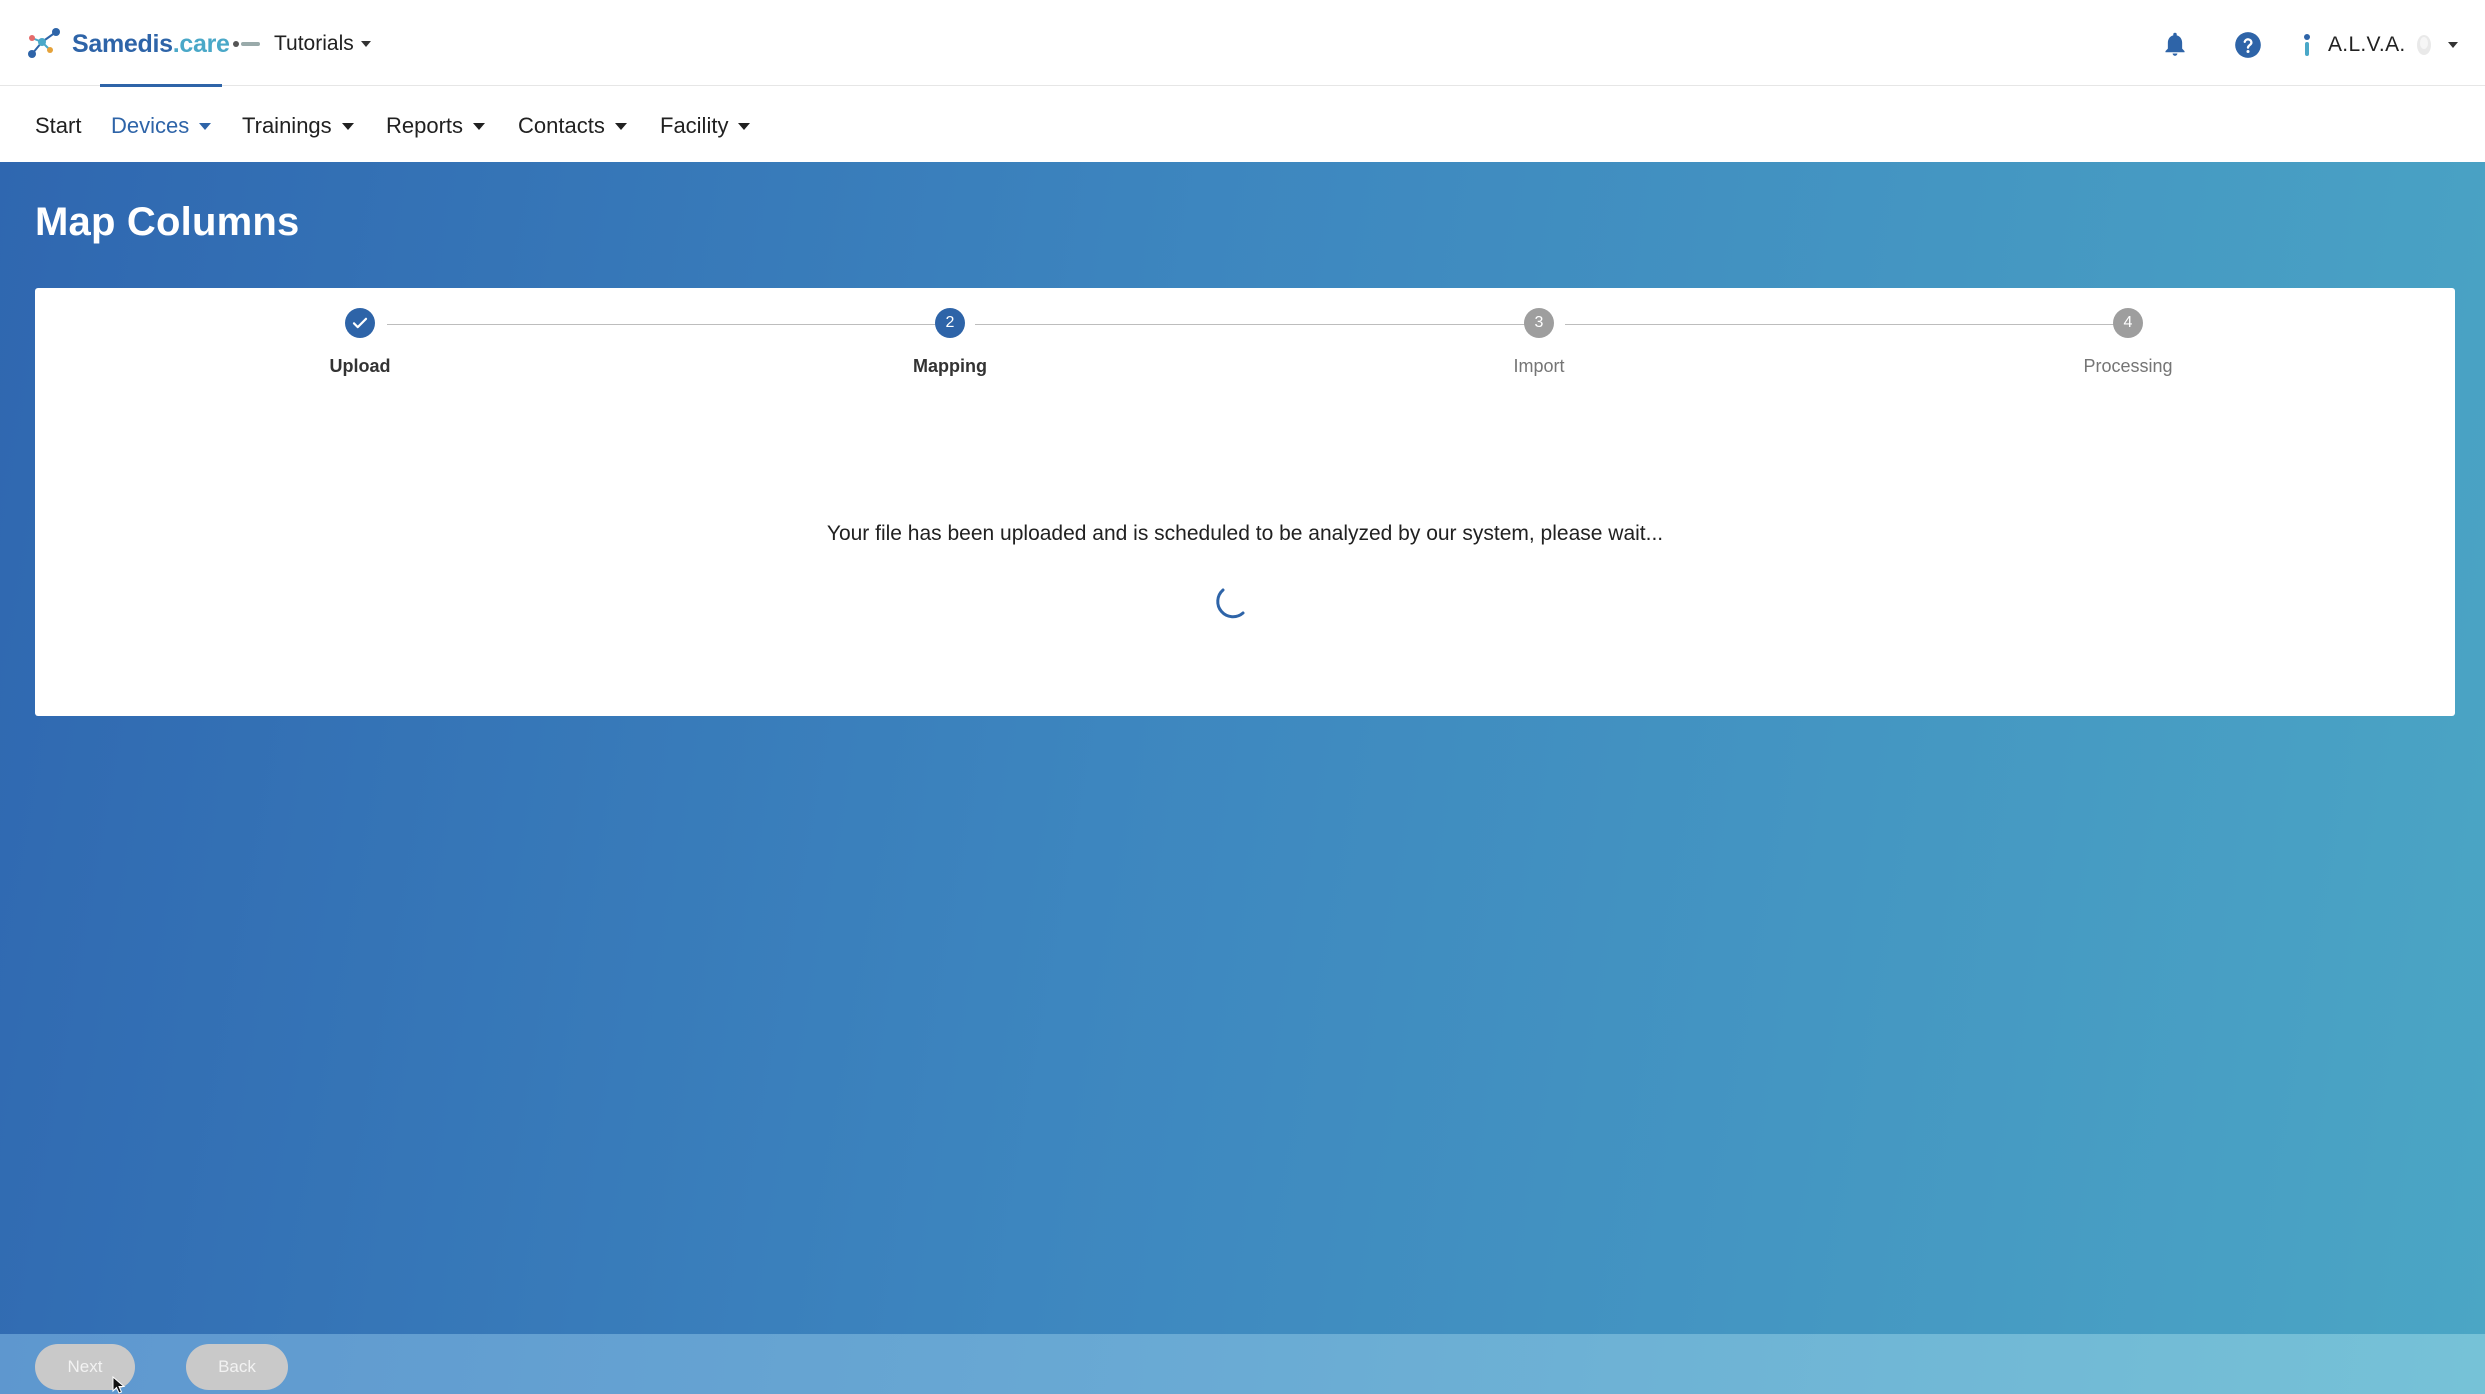  I want to click on nav-item-reports: Reports, so click(436, 126).